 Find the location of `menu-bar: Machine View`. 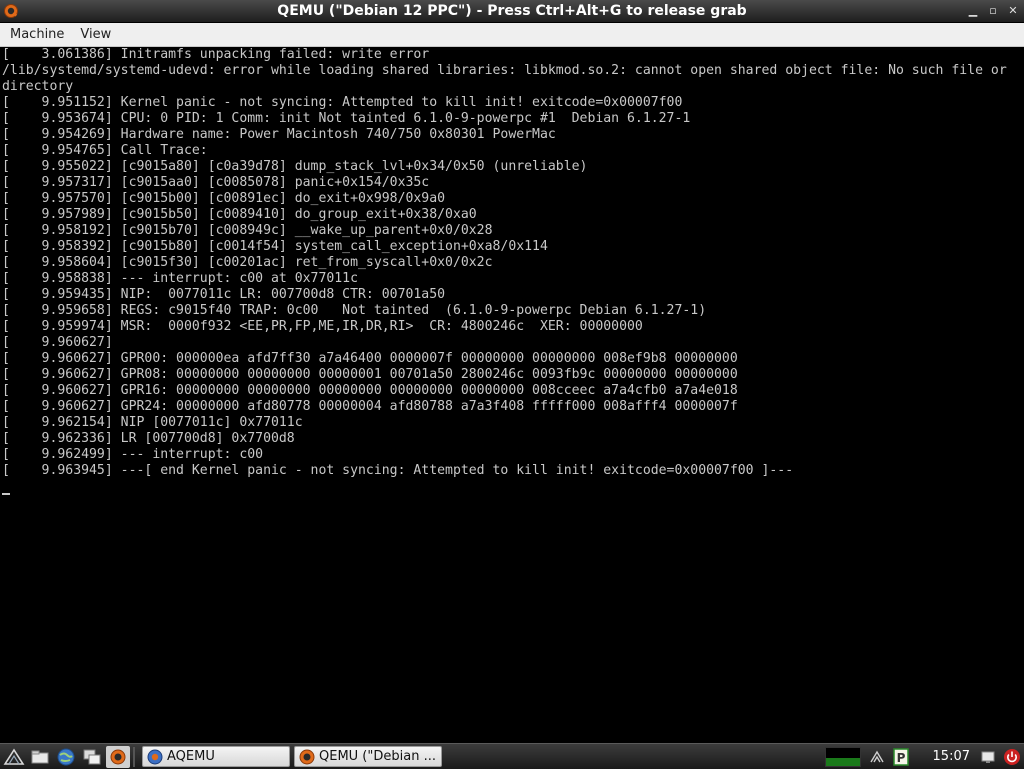

menu-bar: Machine View is located at coordinates (512, 35).